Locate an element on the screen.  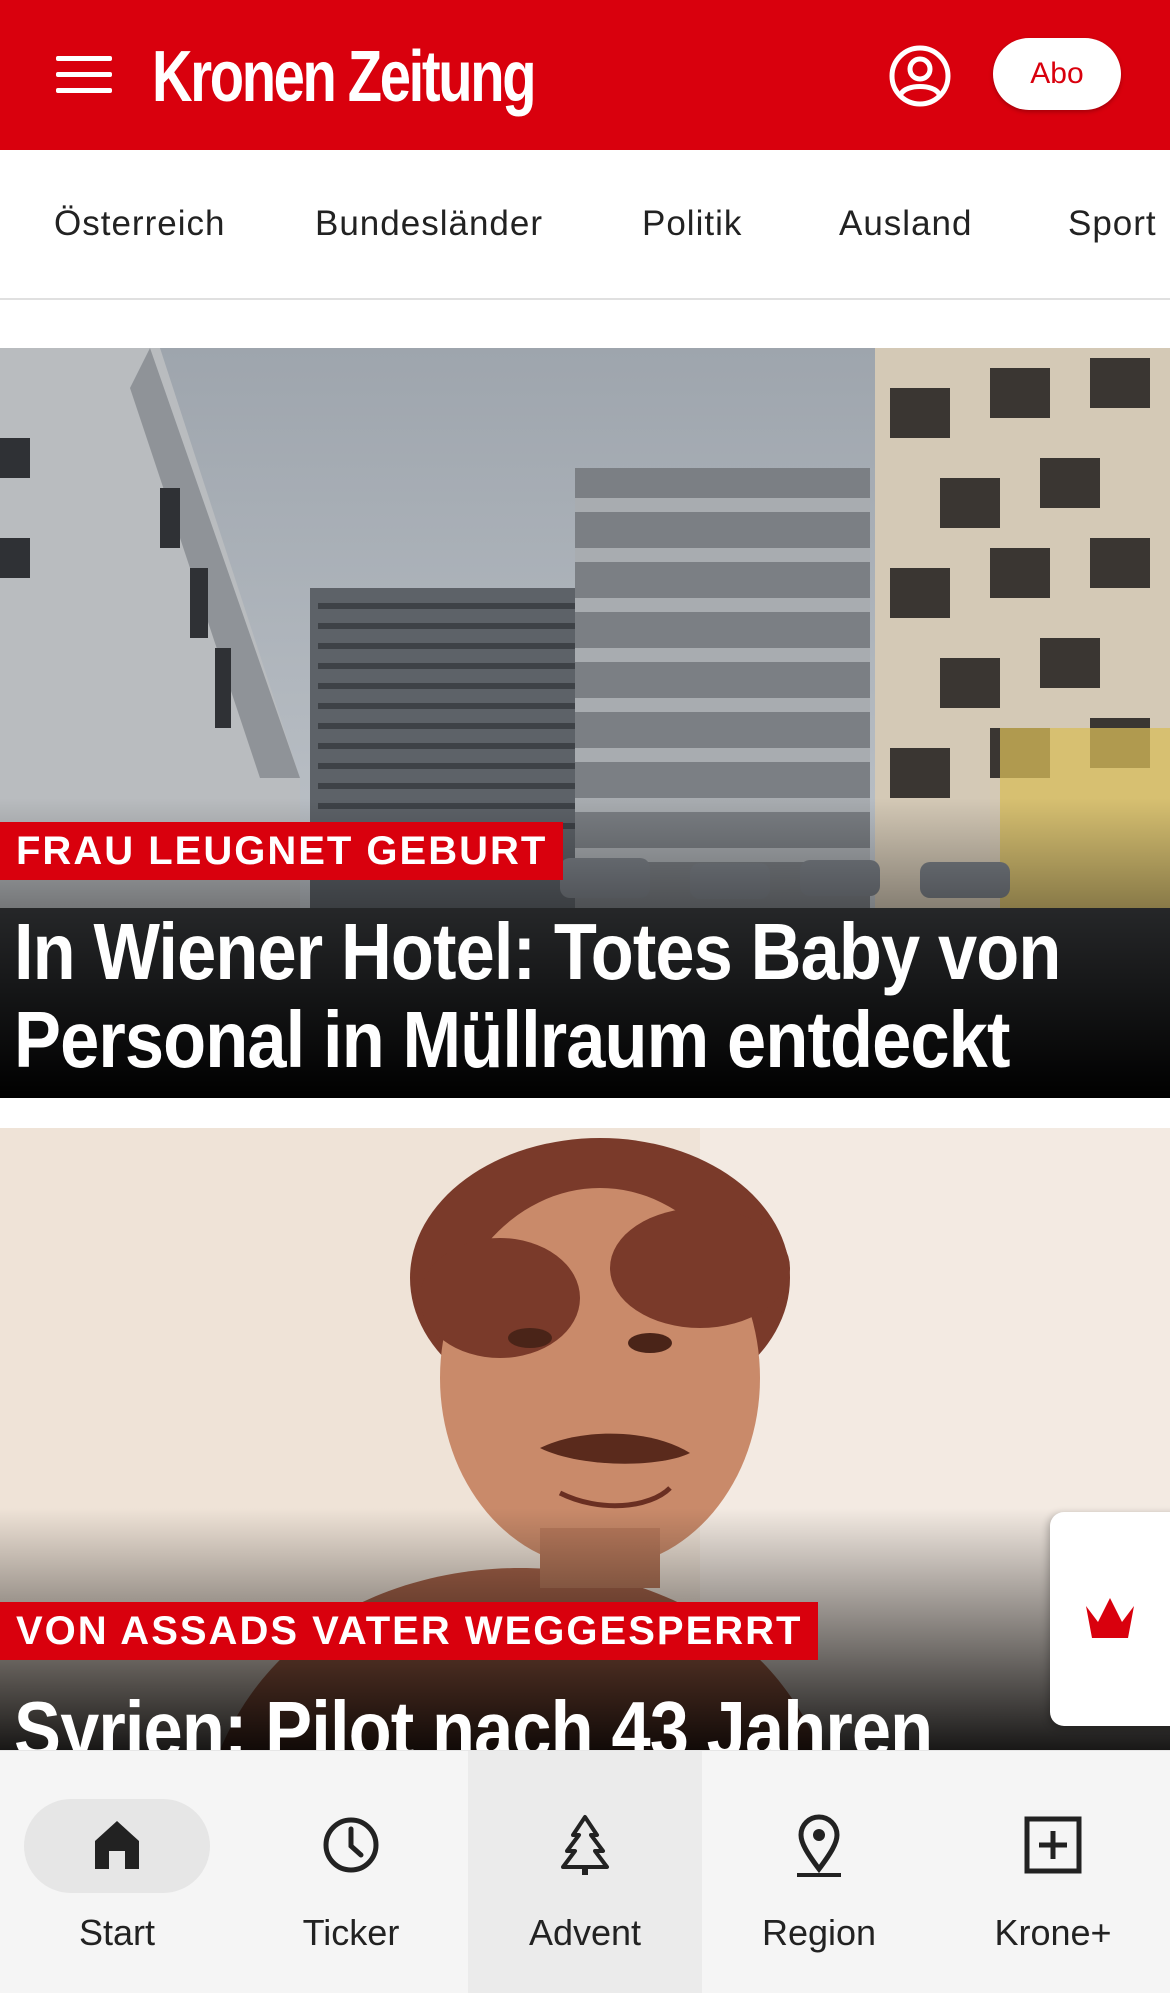
nav-item-bundeslaender: Bundesländer is located at coordinates (429, 224).